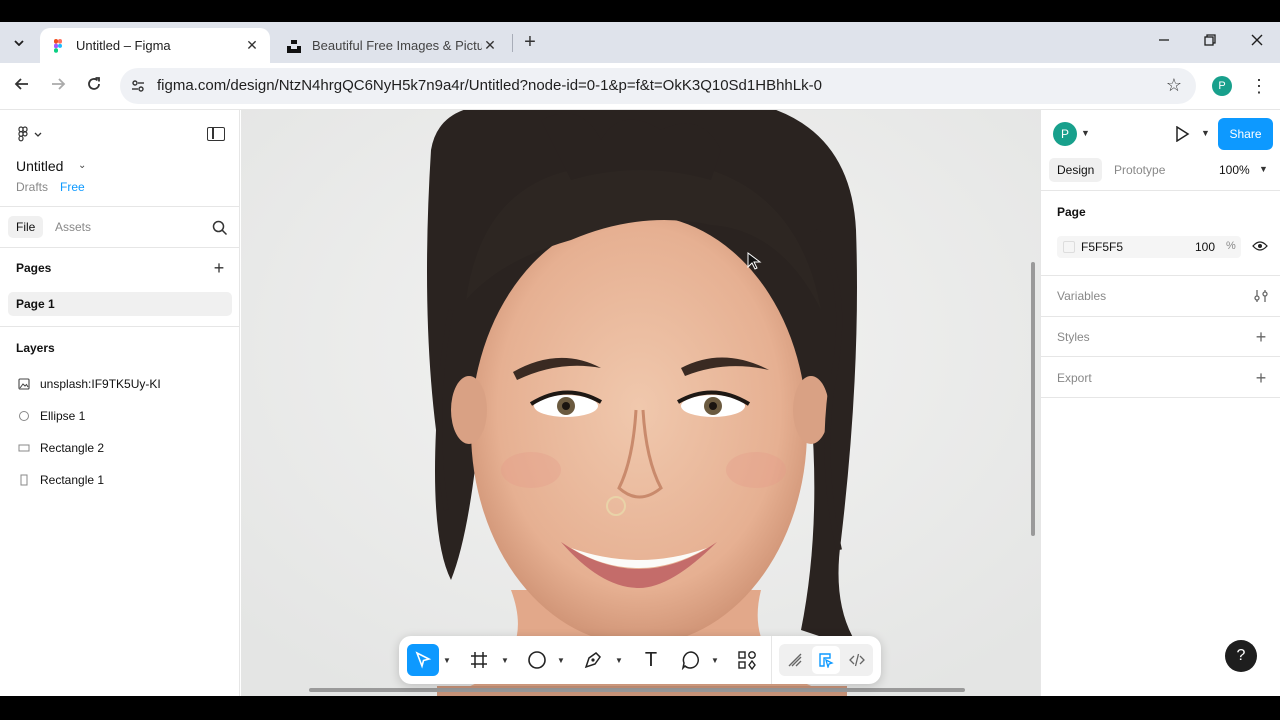  What do you see at coordinates (1182, 134) in the screenshot?
I see `present-play-icon` at bounding box center [1182, 134].